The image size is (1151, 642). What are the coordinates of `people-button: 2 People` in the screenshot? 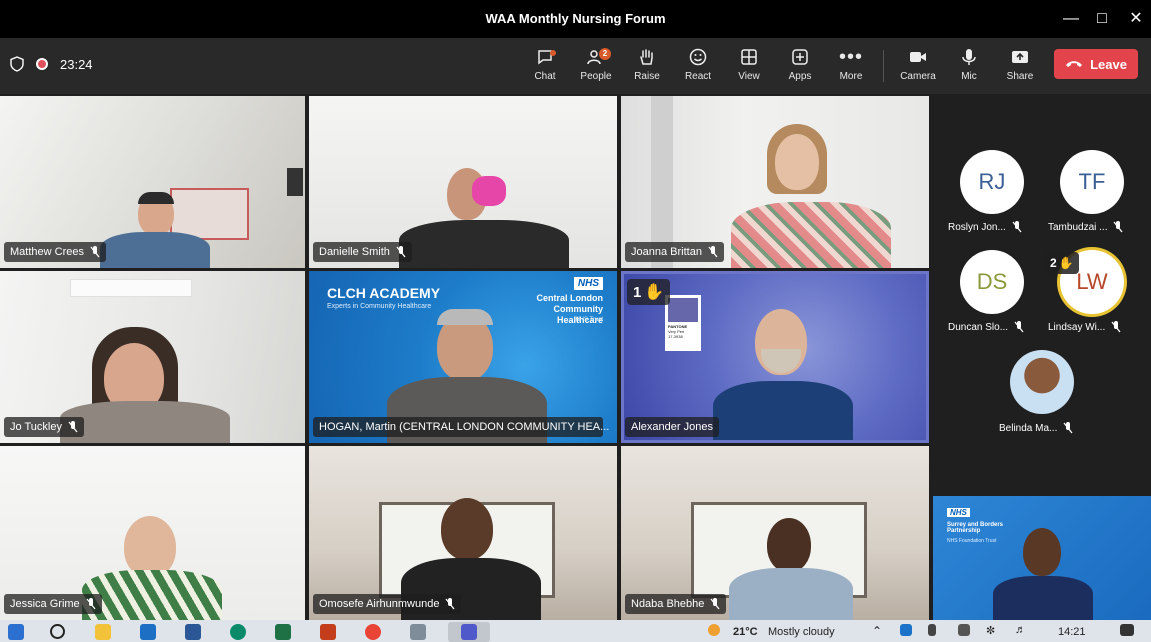 It's located at (596, 64).